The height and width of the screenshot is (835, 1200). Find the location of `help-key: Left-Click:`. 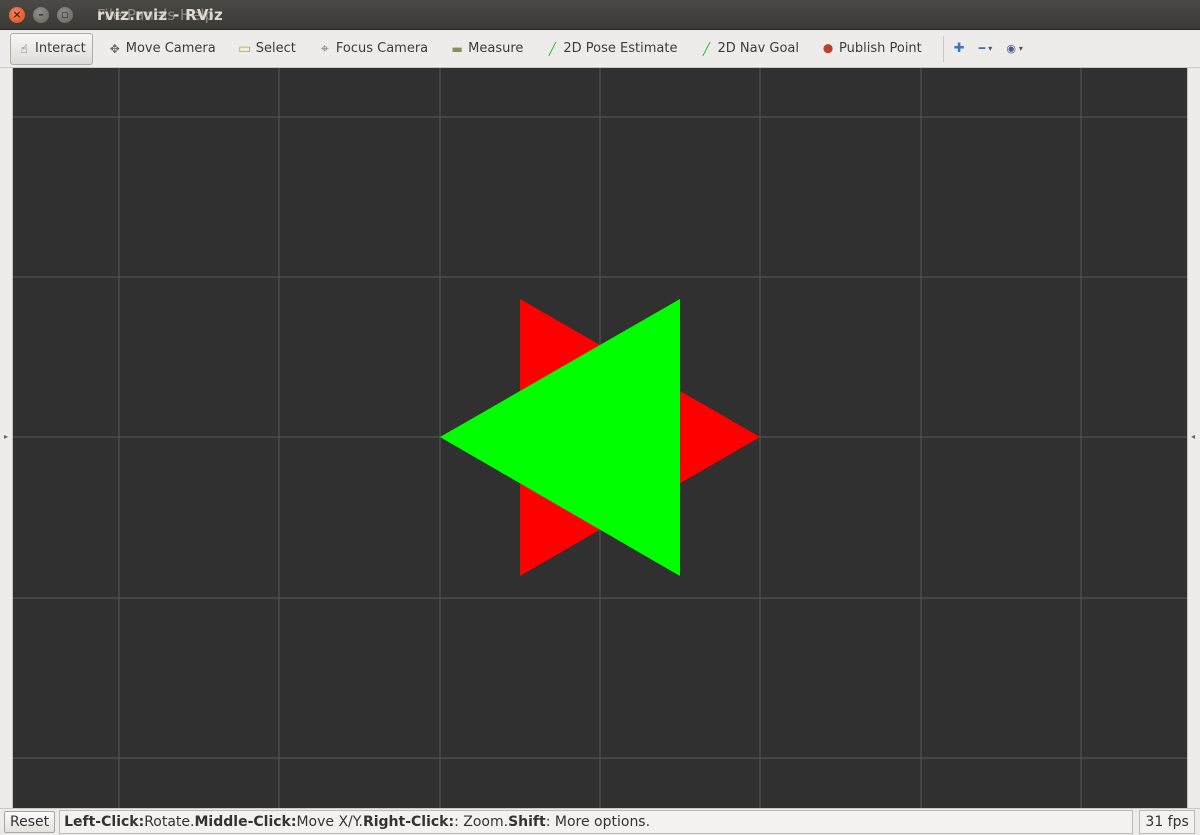

help-key: Left-Click: is located at coordinates (104, 822).